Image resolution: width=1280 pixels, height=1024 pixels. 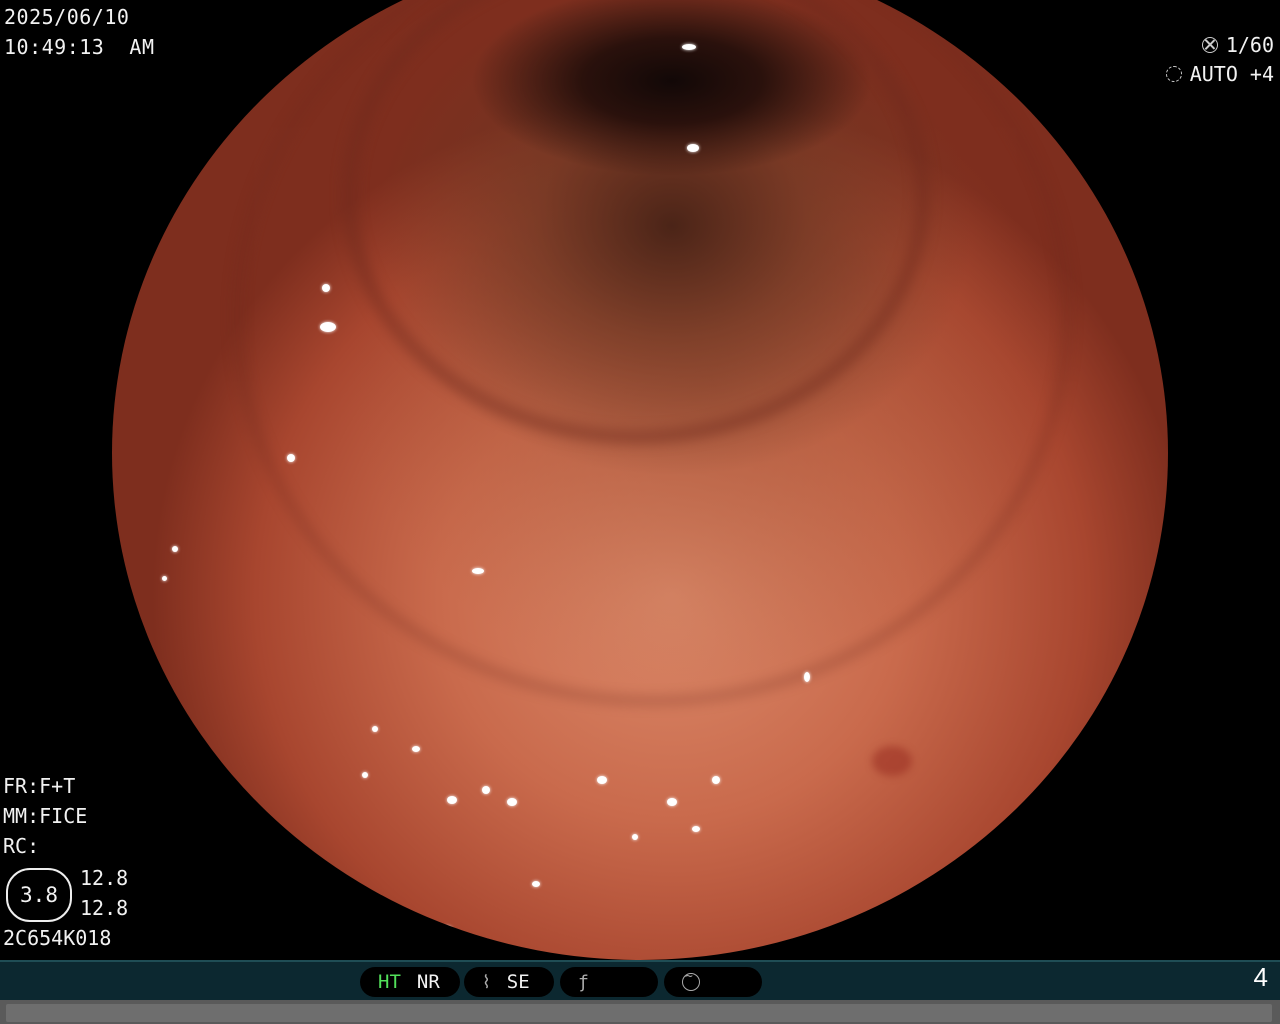 What do you see at coordinates (609, 982) in the screenshot?
I see `function-pill: ƒ` at bounding box center [609, 982].